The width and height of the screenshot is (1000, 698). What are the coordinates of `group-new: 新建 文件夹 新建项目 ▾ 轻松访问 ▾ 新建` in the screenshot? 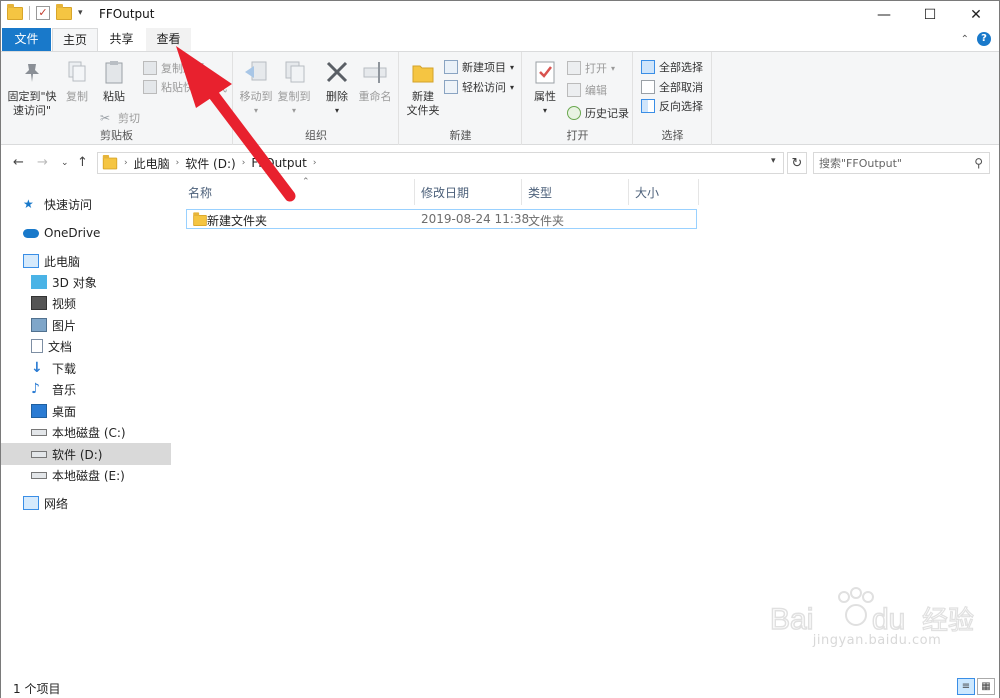 It's located at (461, 98).